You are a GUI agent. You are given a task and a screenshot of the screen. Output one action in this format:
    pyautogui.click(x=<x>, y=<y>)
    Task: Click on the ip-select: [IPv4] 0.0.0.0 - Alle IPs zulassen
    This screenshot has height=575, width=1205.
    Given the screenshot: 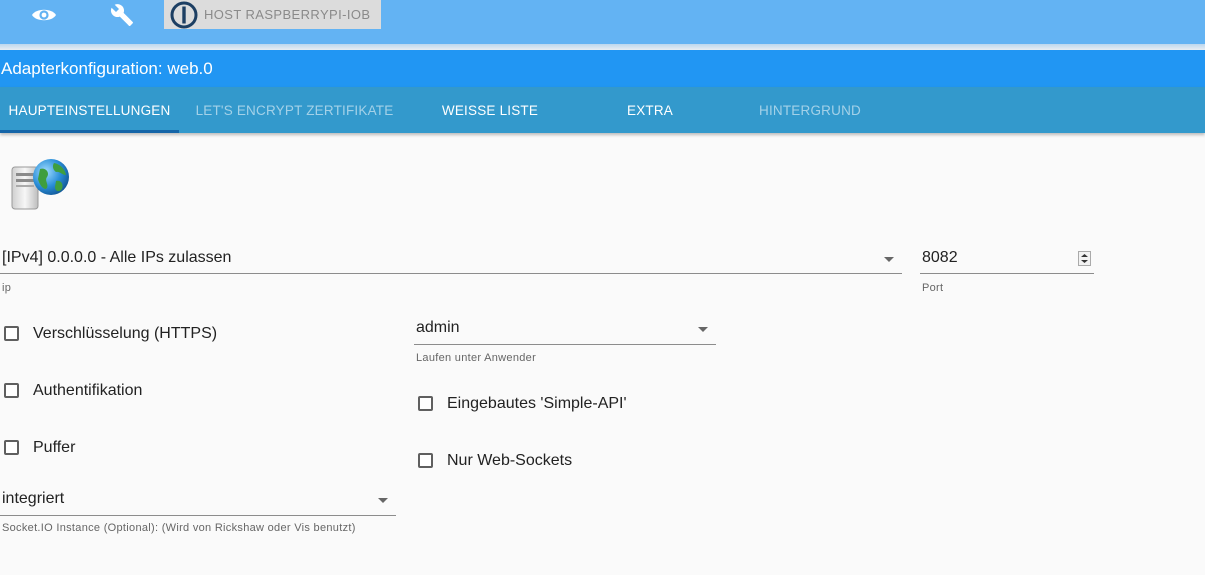 What is the action you would take?
    pyautogui.click(x=451, y=261)
    